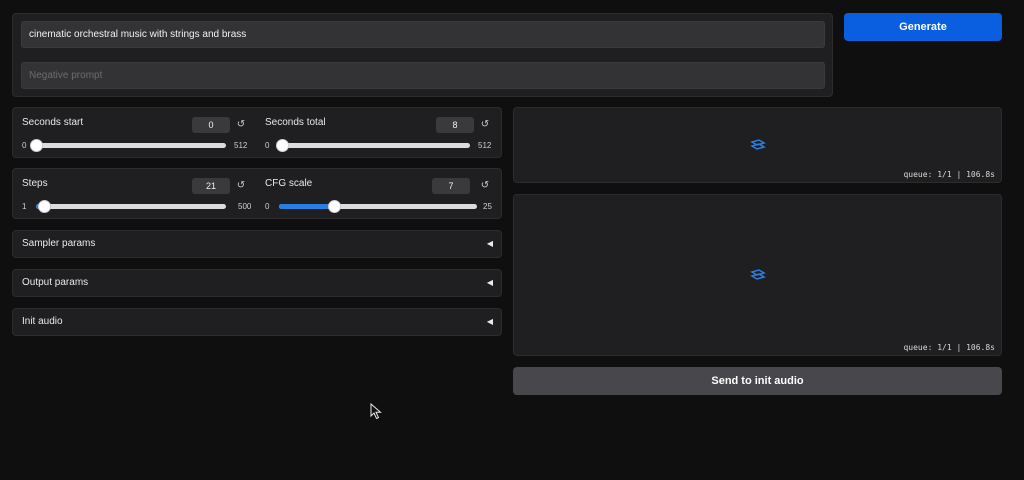 The height and width of the screenshot is (480, 1024). What do you see at coordinates (949, 347) in the screenshot?
I see `image-queue-status: queue: 1/1 | 106.8s` at bounding box center [949, 347].